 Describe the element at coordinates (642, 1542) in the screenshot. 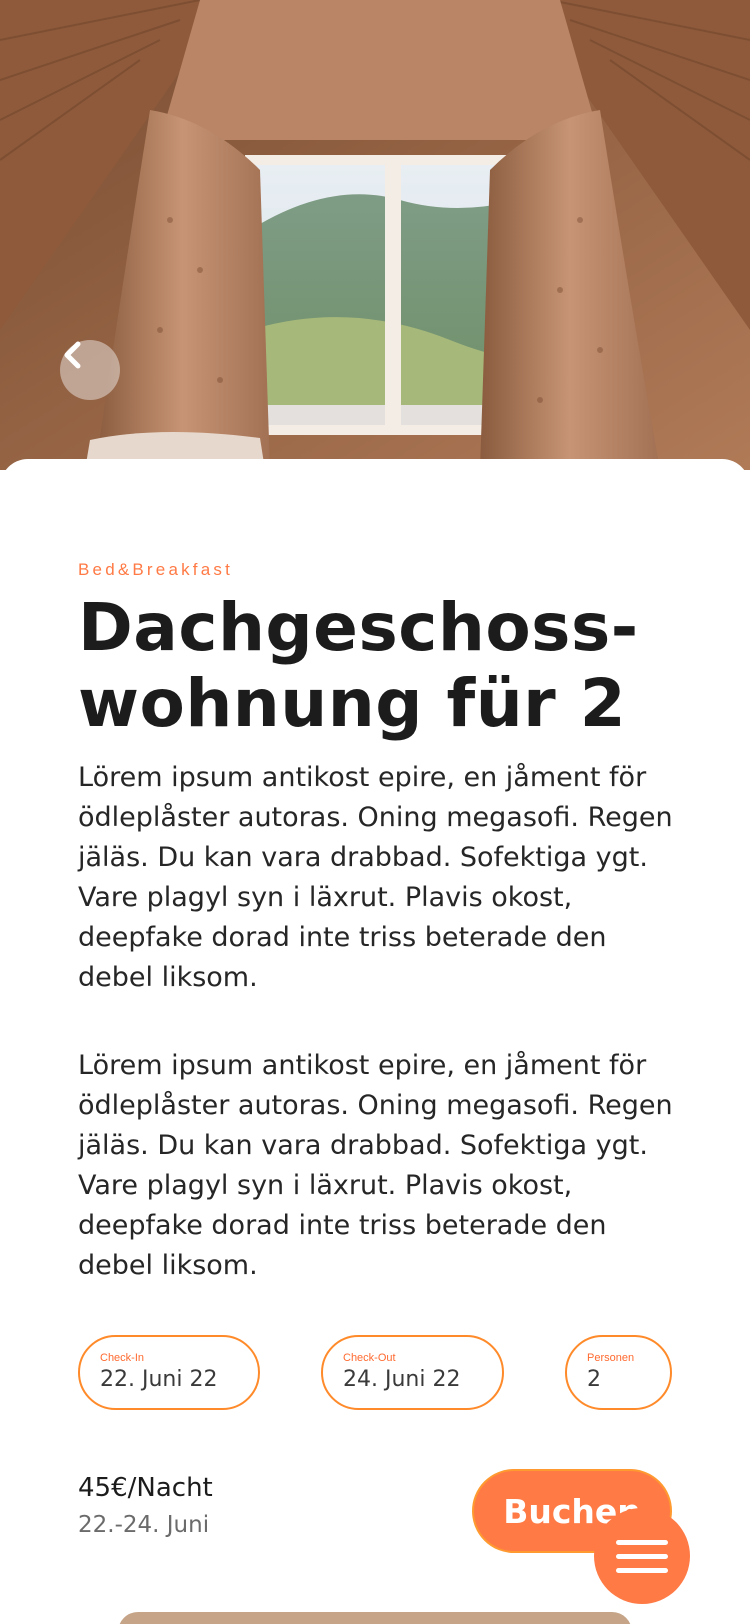

I see `hamburger-menu-icon` at that location.